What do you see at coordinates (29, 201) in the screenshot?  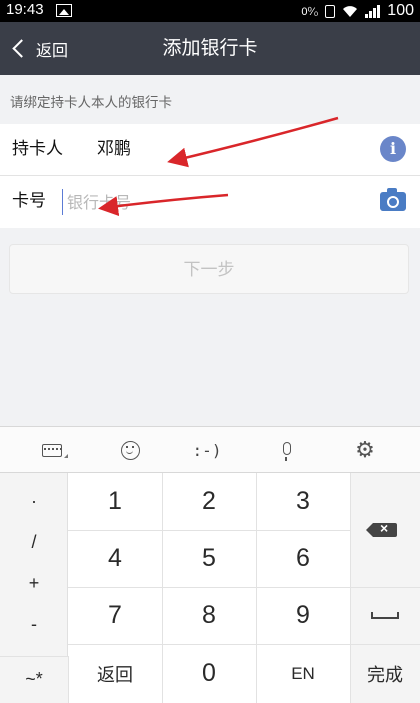 I see `card-label: 卡号` at bounding box center [29, 201].